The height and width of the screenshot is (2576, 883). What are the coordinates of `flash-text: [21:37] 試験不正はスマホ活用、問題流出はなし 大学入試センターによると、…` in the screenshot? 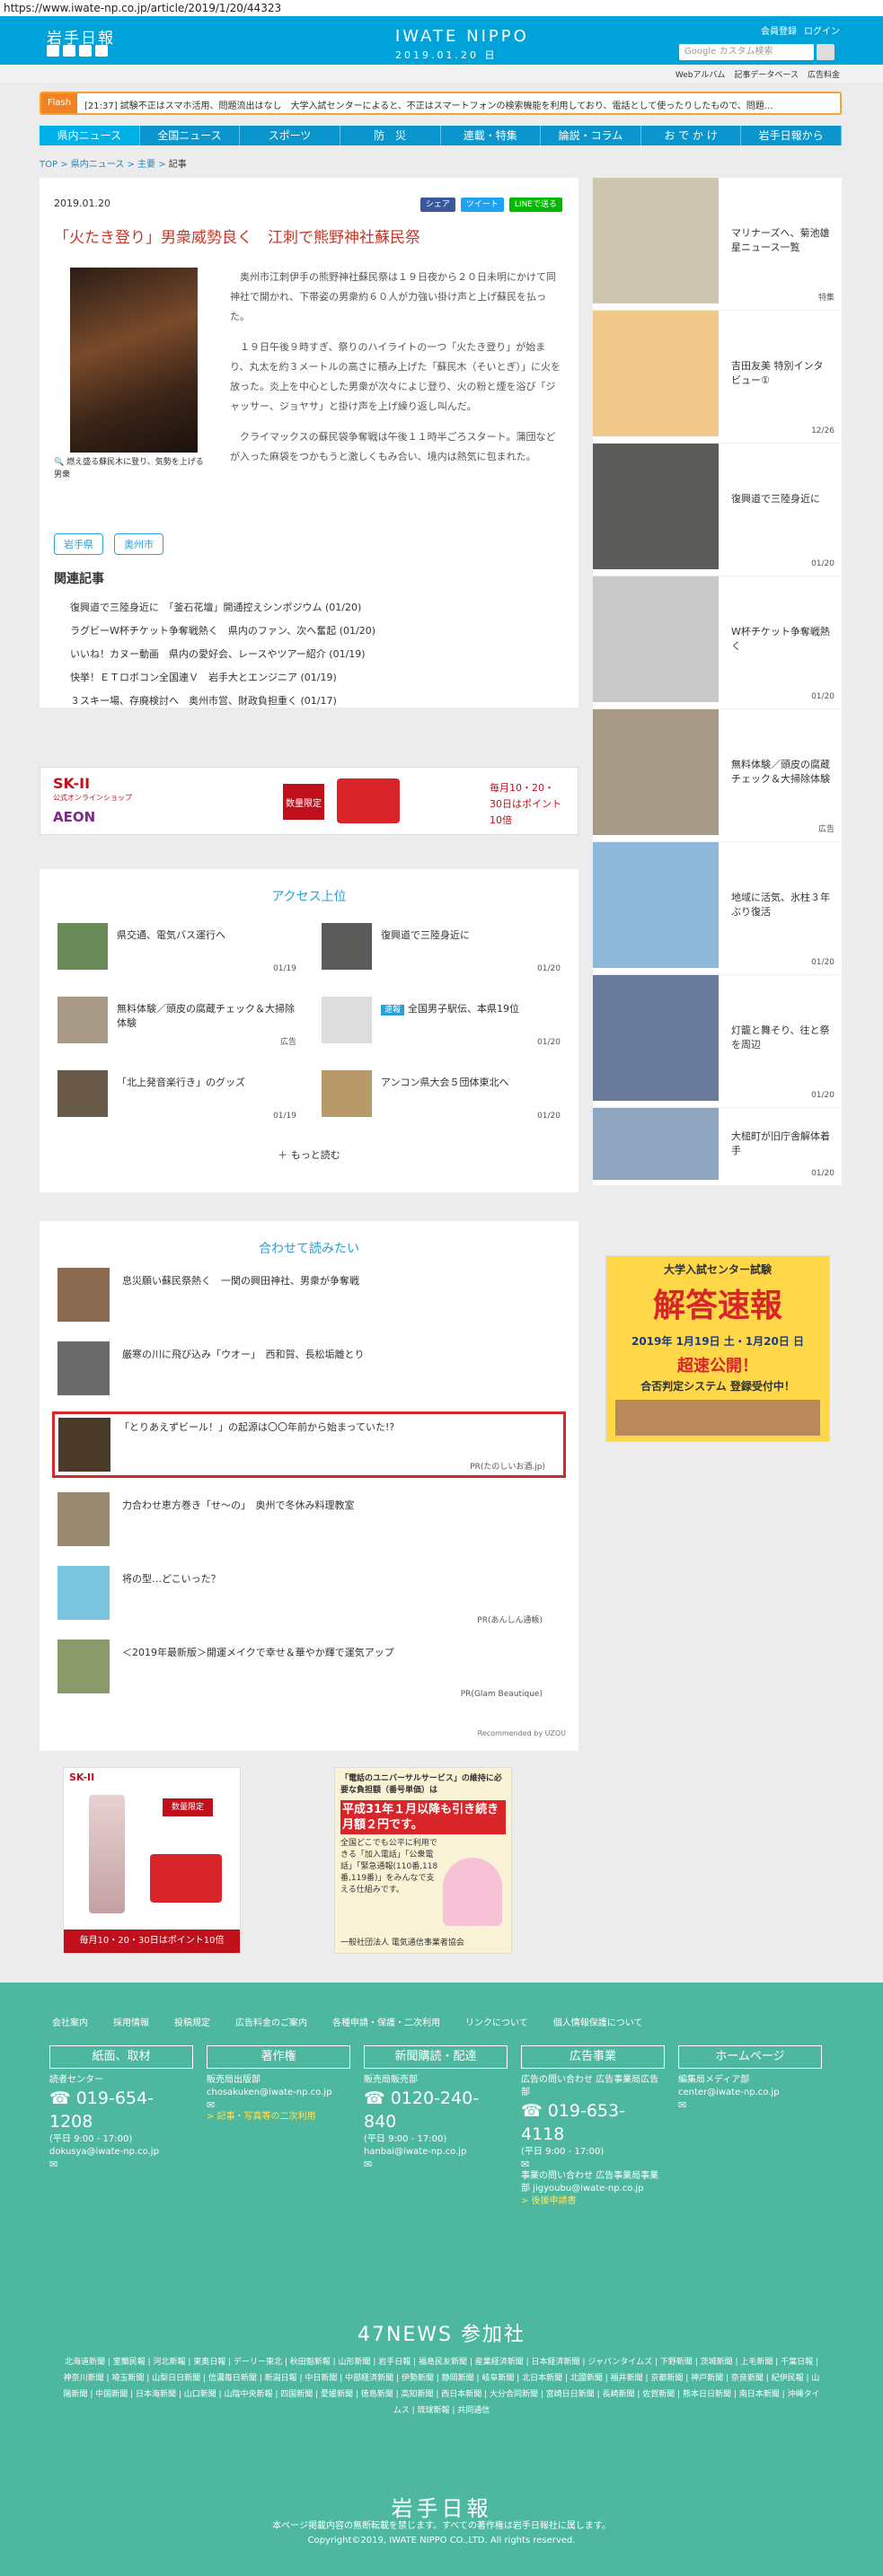 It's located at (461, 104).